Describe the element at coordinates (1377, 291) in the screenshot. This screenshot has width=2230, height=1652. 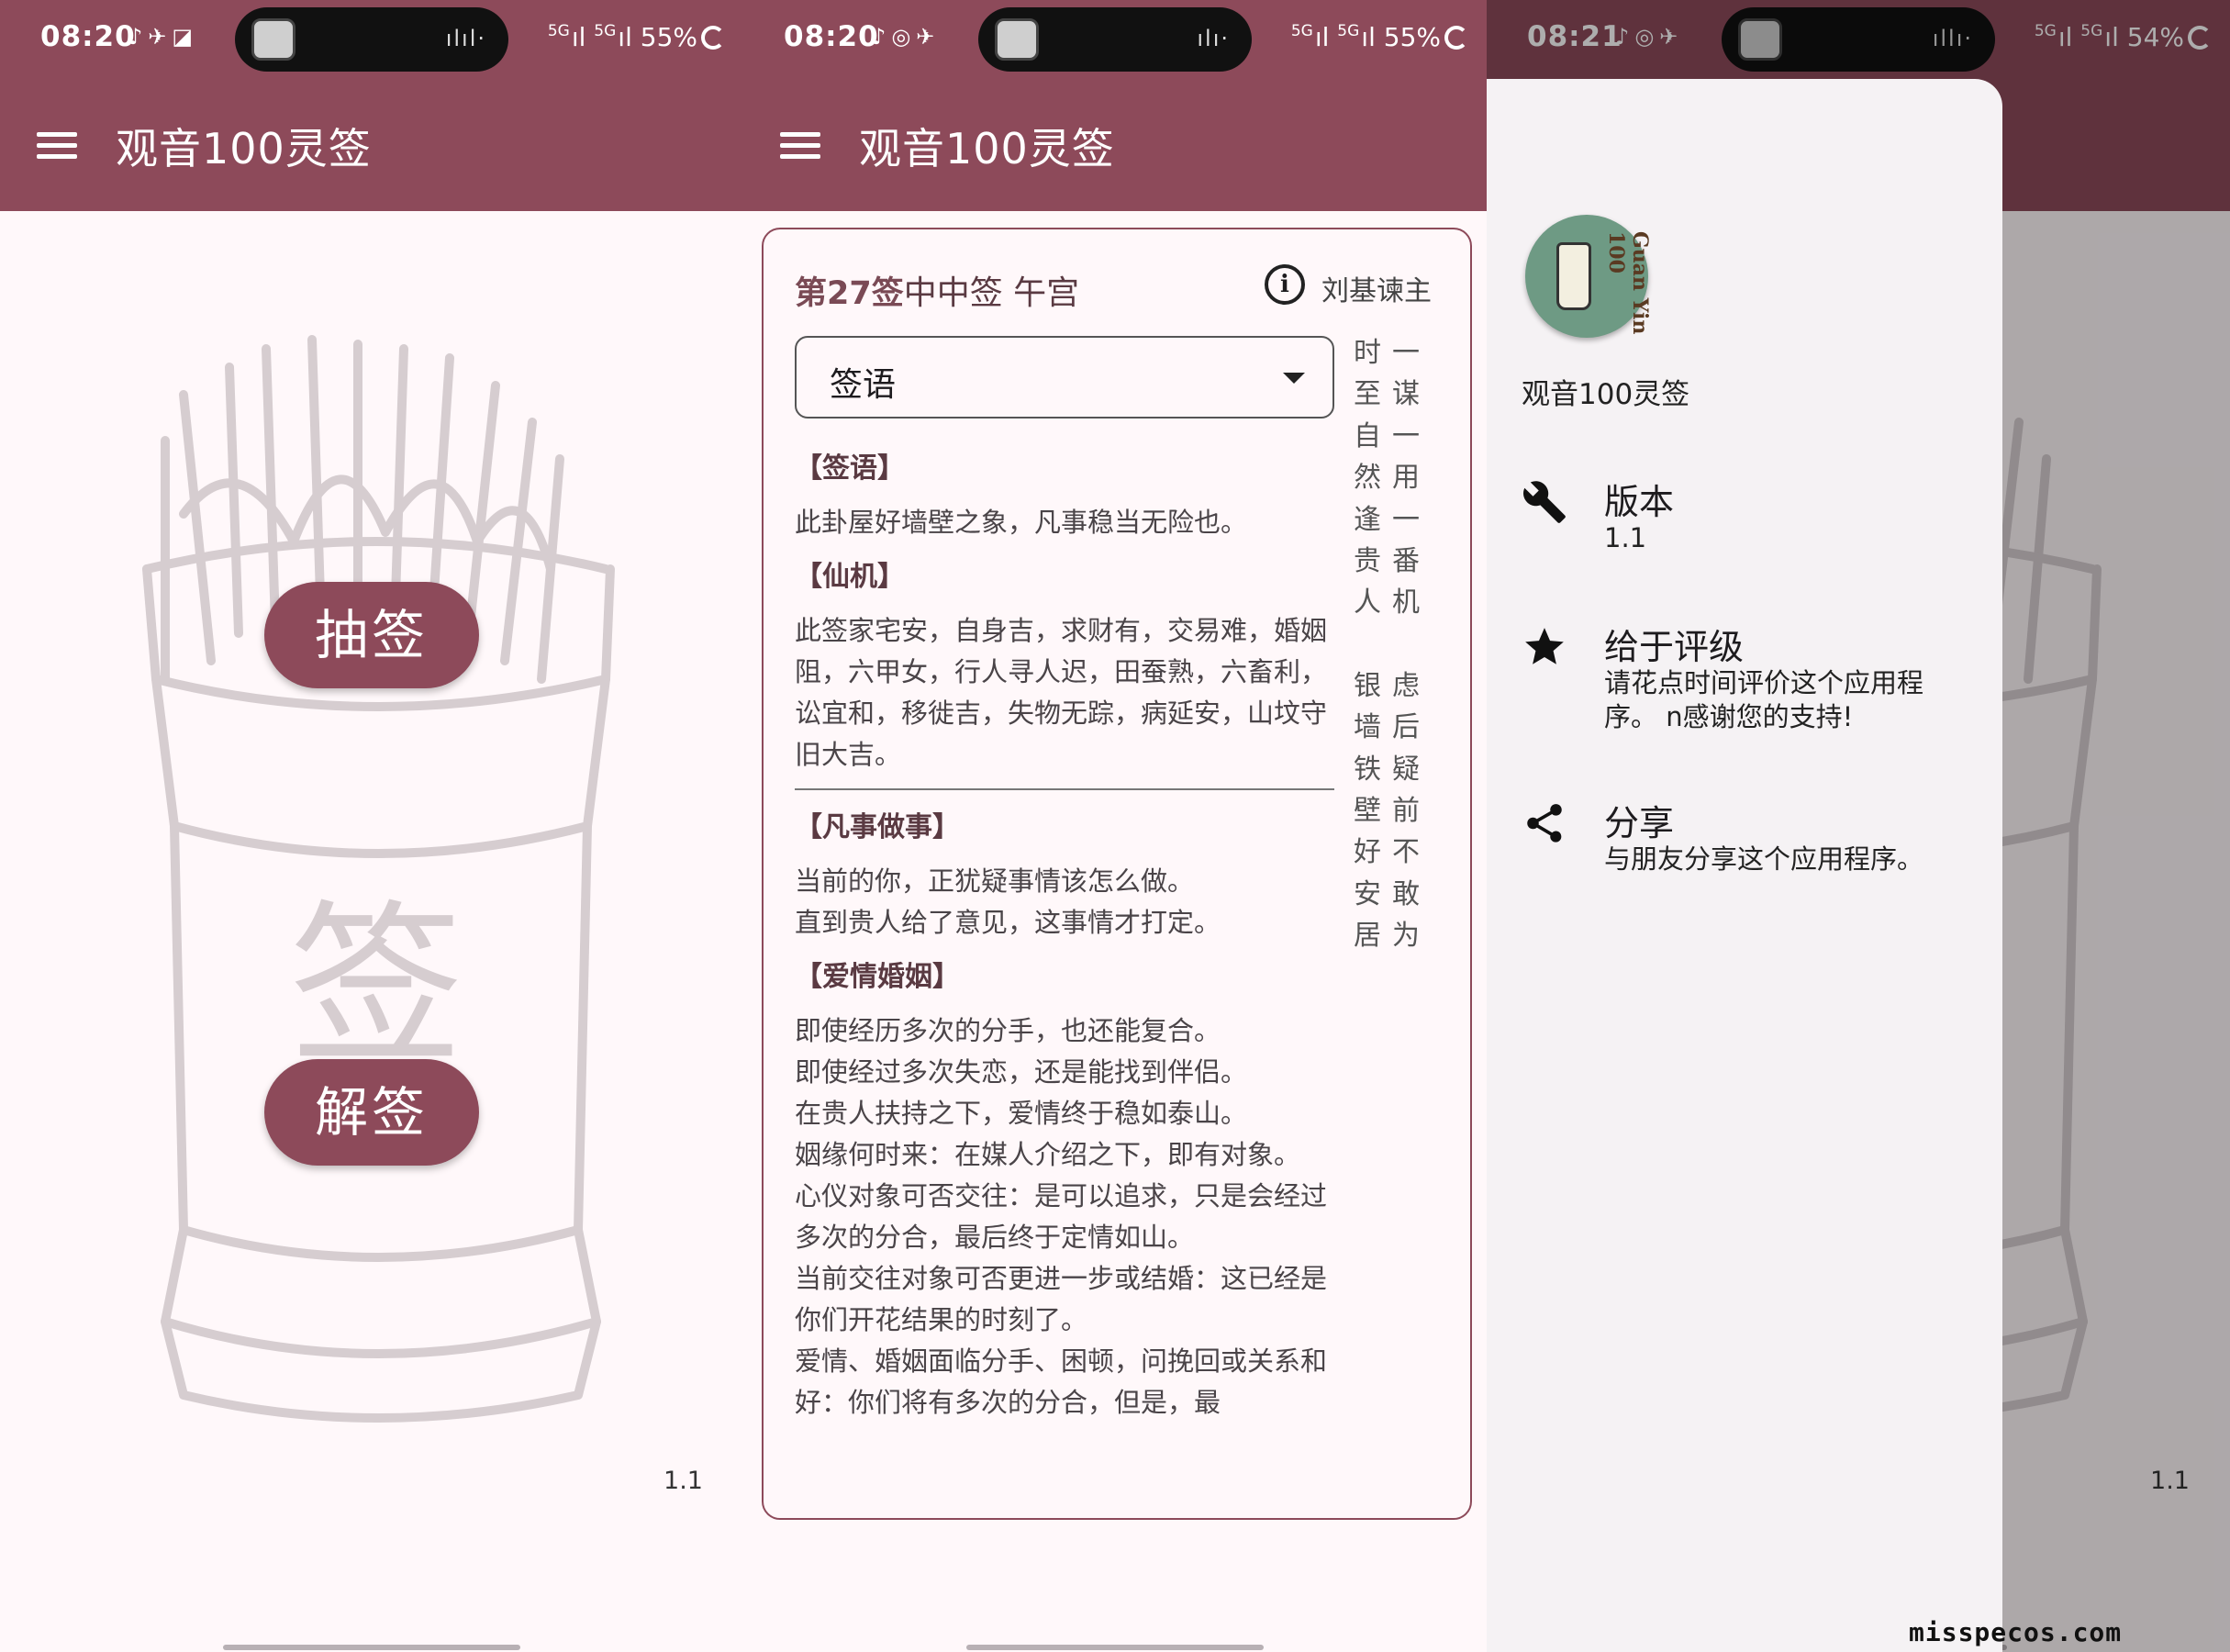
I see `lot-author: 刘基谏主` at that location.